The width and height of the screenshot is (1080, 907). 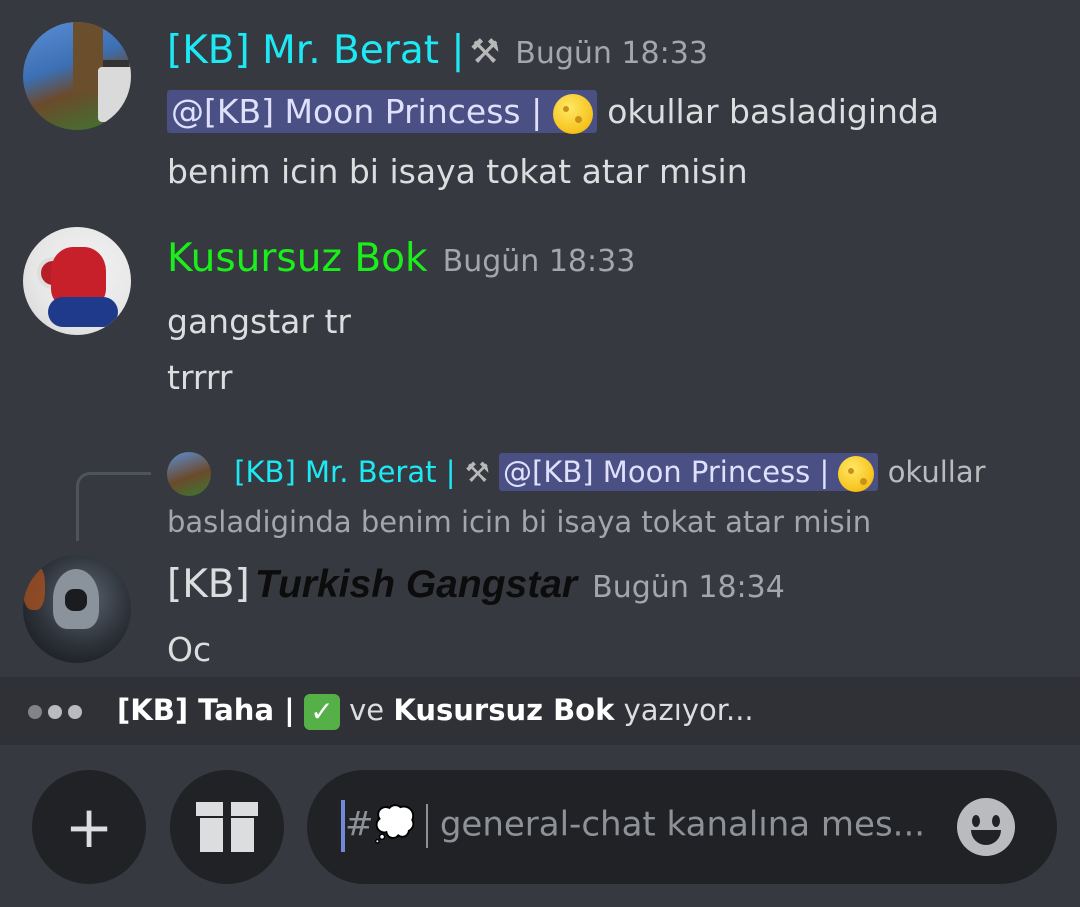 I want to click on avatar-kusursuz-bok, so click(x=77, y=281).